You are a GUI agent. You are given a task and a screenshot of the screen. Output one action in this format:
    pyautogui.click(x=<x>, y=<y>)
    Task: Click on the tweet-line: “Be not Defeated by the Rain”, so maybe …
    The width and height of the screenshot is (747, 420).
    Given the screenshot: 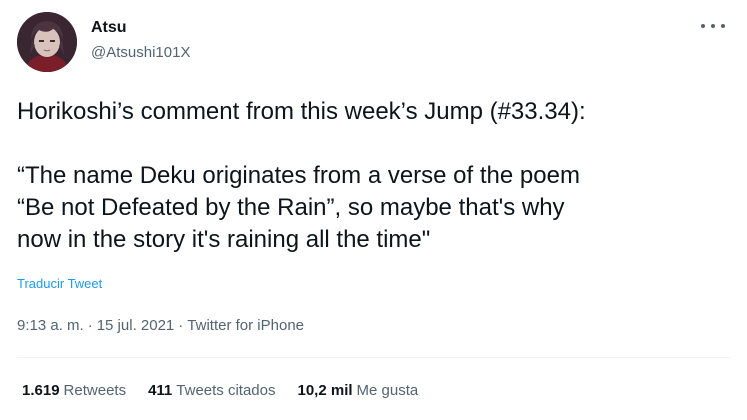 What is the action you would take?
    pyautogui.click(x=291, y=207)
    